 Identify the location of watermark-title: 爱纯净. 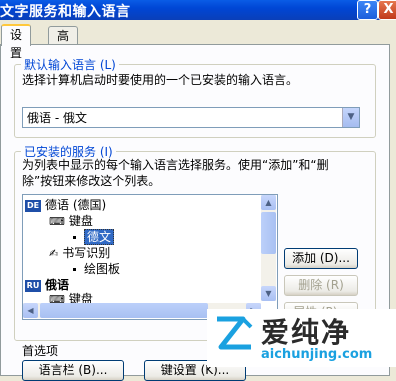
(306, 332).